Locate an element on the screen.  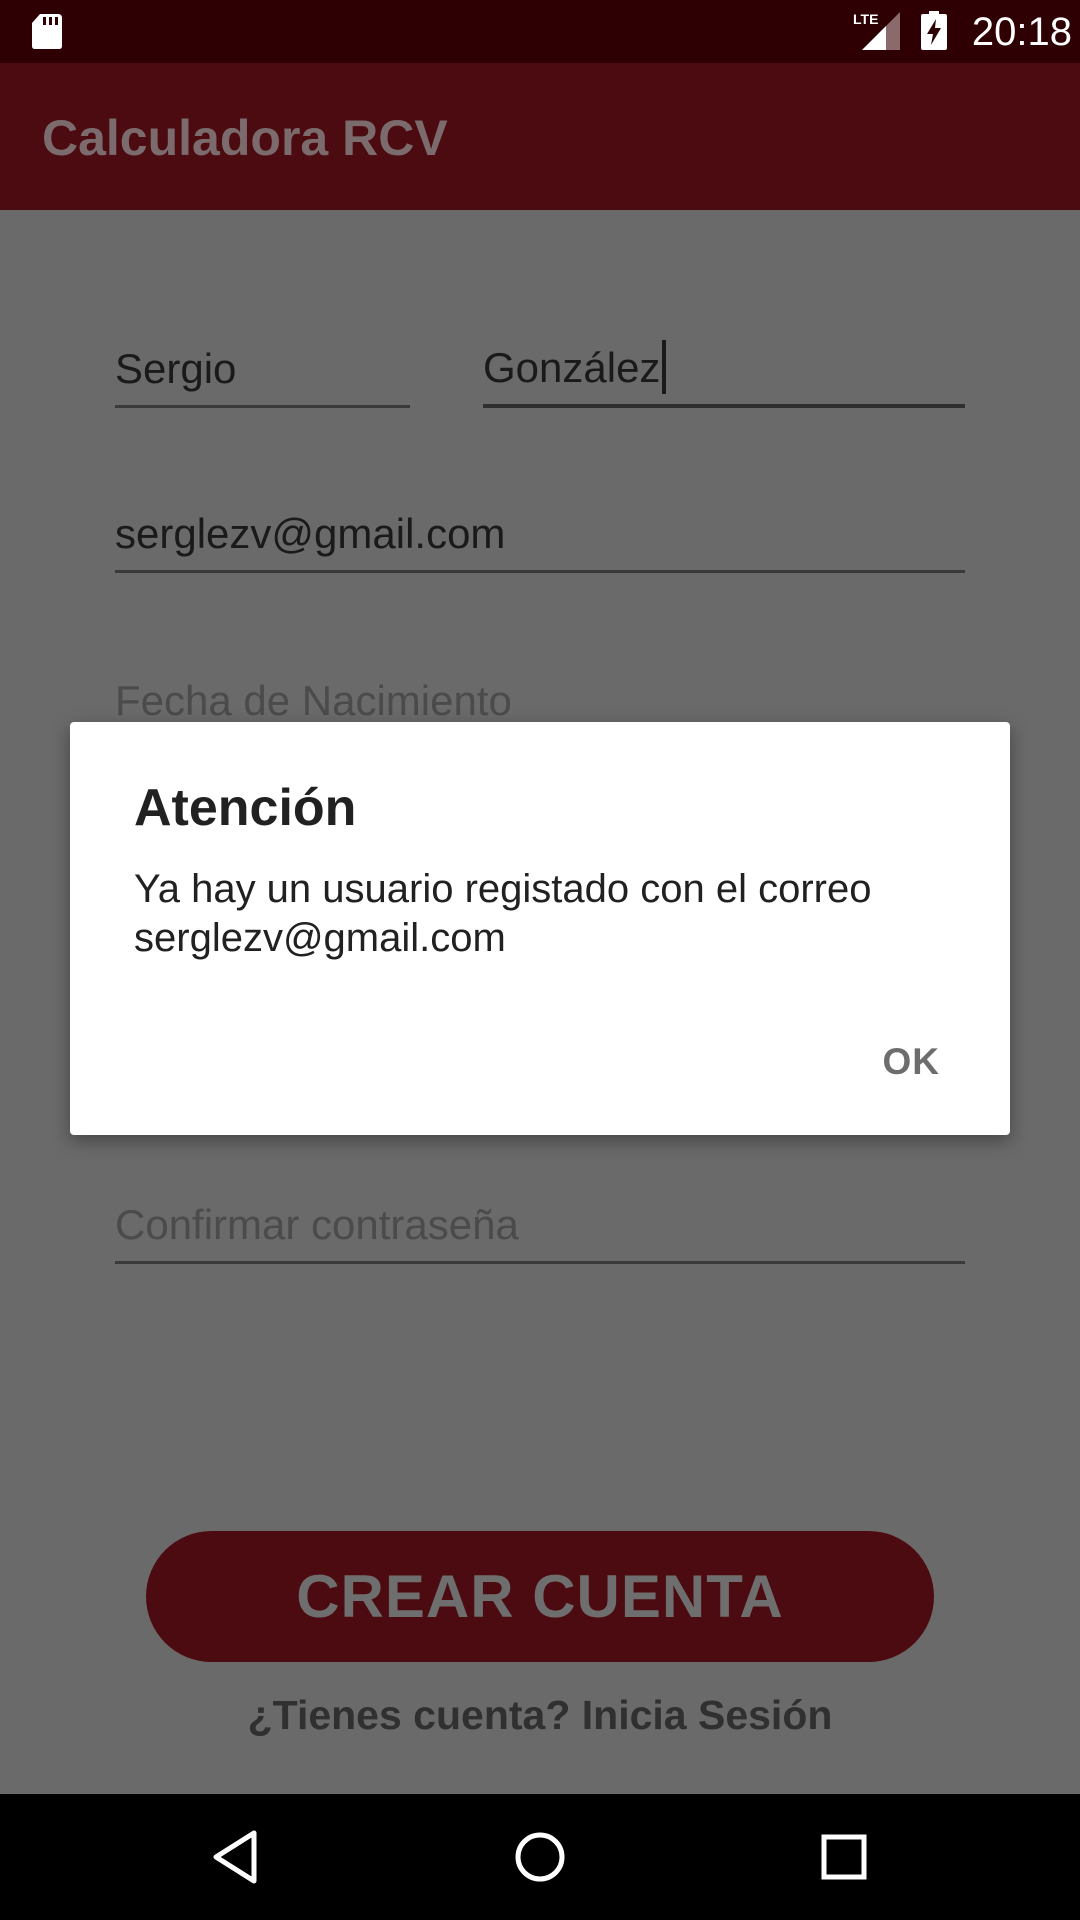
dialog-title: Atención is located at coordinates (245, 808).